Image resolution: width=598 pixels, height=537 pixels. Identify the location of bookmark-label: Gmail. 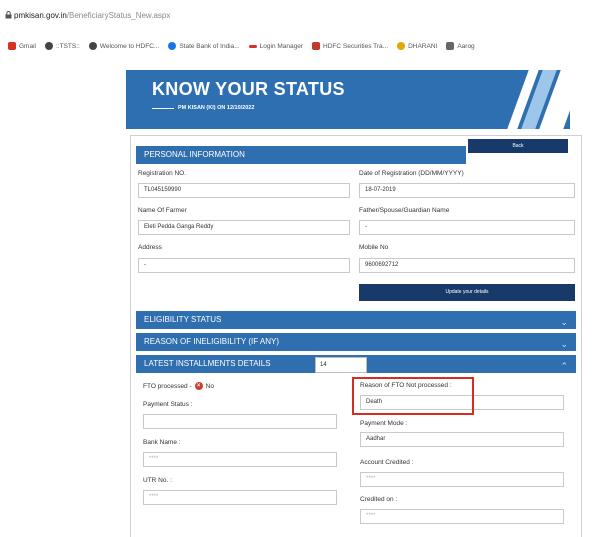
(27, 46).